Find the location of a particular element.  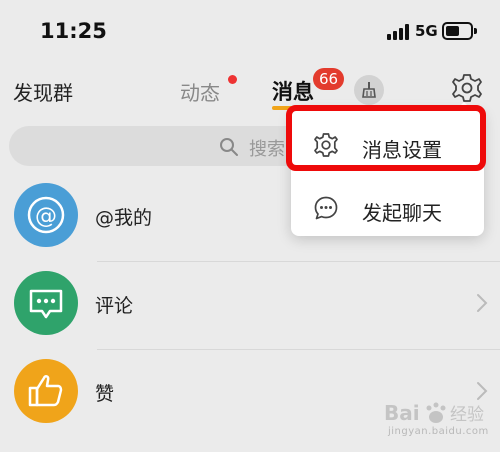

baidu-logo-icon: Bai 经验 is located at coordinates (434, 413).